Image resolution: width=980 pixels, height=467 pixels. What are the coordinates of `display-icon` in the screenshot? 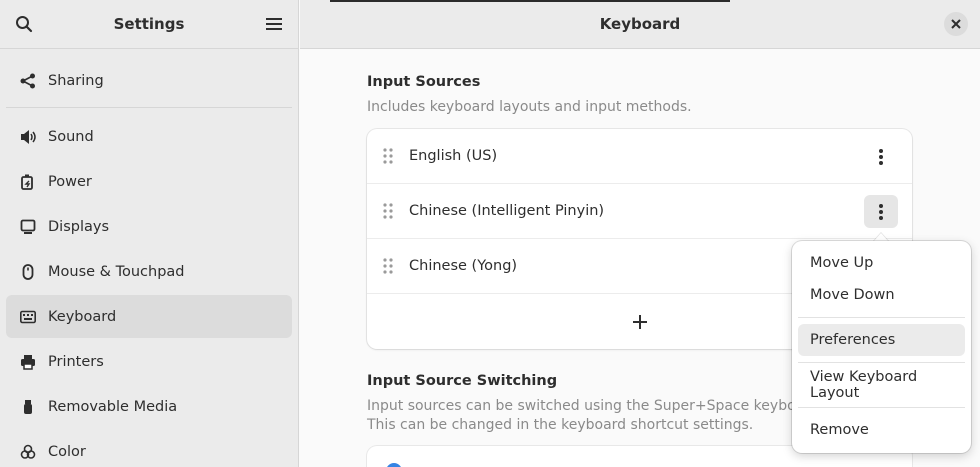 It's located at (28, 227).